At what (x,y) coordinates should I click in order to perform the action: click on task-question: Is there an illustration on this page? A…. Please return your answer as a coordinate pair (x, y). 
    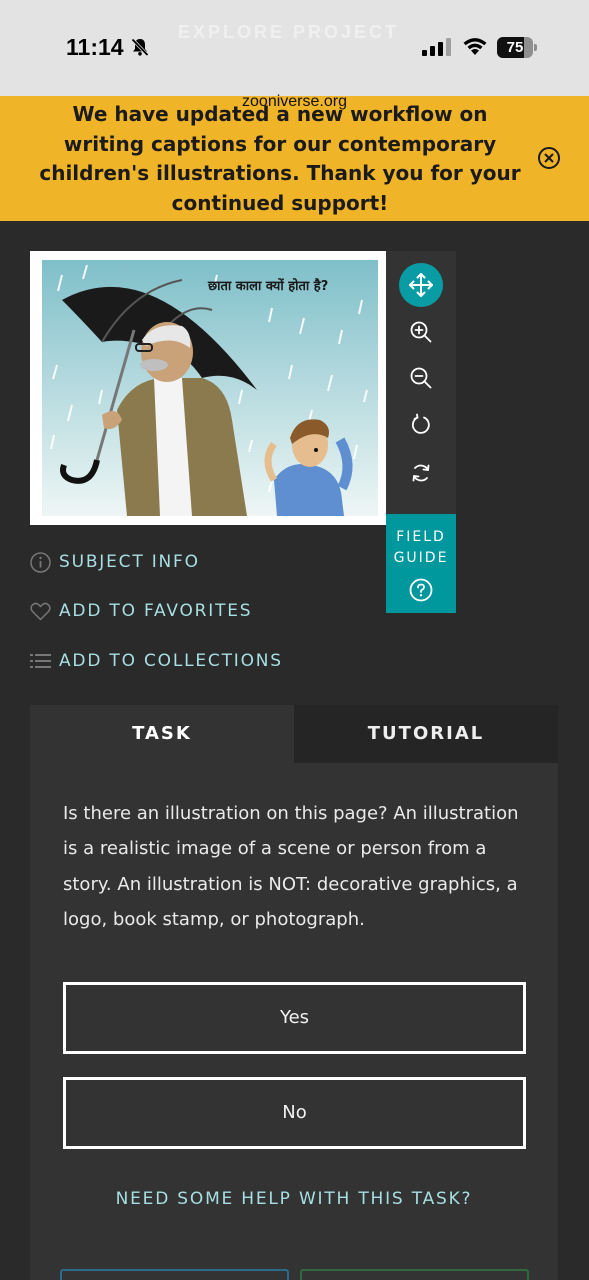
    Looking at the image, I should click on (291, 866).